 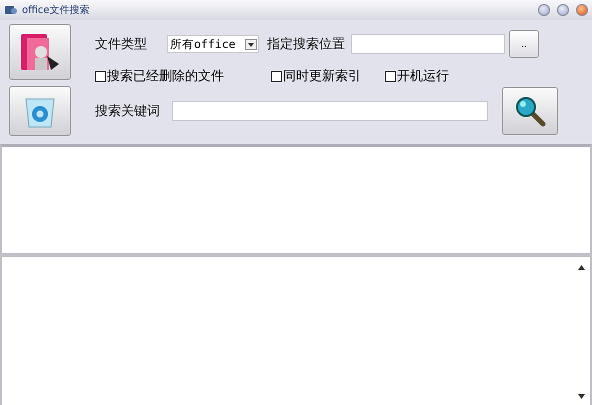 I want to click on option-label: 开机运行, so click(x=423, y=76).